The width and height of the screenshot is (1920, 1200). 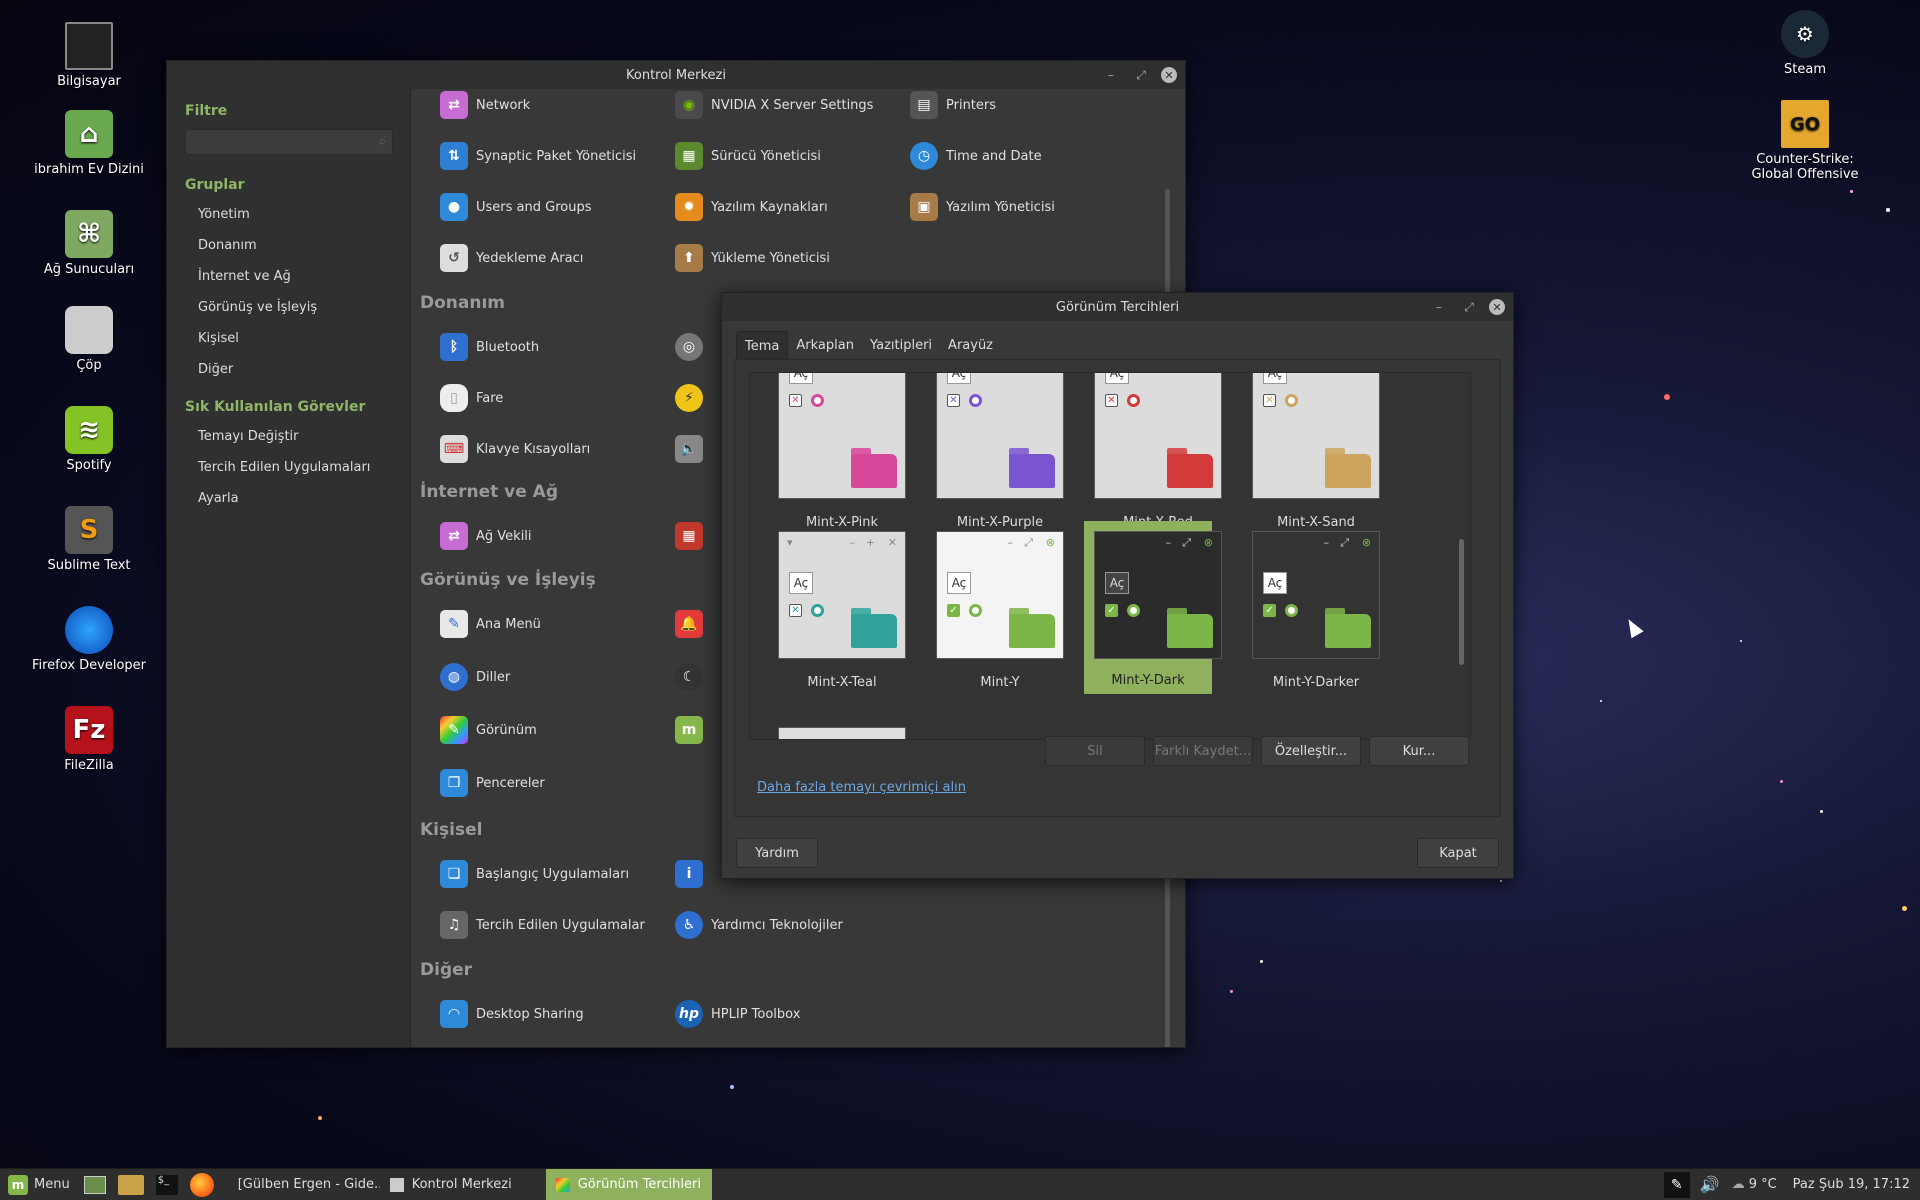 I want to click on desktop-icon-filezilla: Fz FileZilla, so click(x=89, y=739).